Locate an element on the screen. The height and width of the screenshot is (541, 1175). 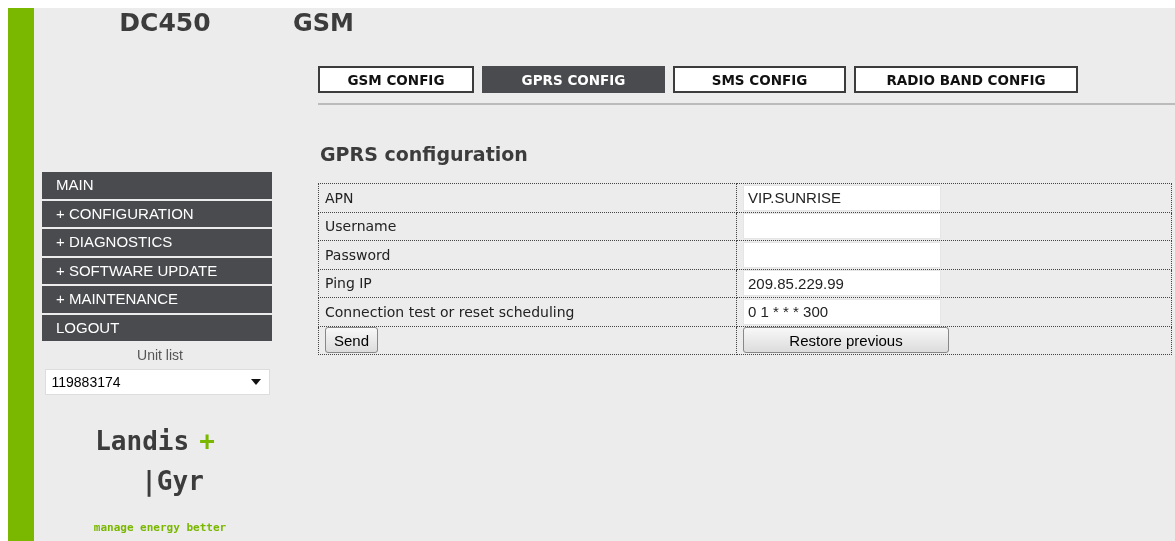
caret-icon is located at coordinates (255, 382).